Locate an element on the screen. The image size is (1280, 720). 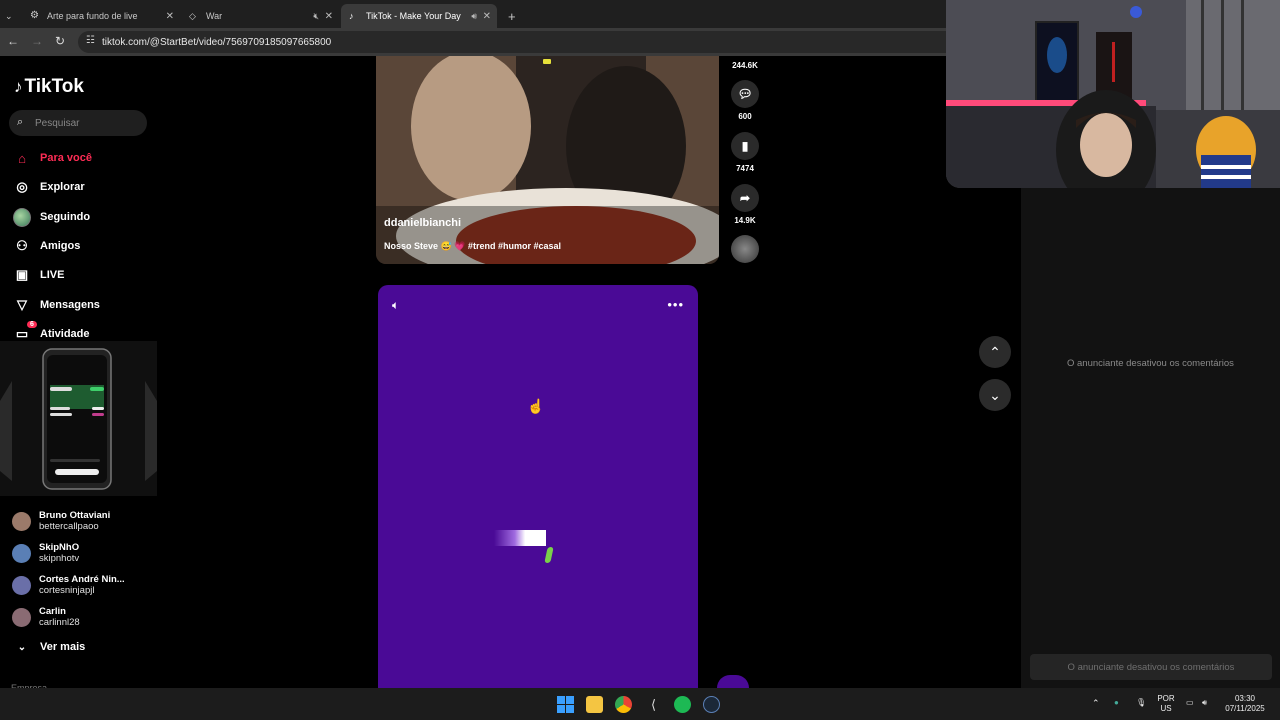
comment-input: O anunciante desativou os comentários is located at coordinates (1151, 667).